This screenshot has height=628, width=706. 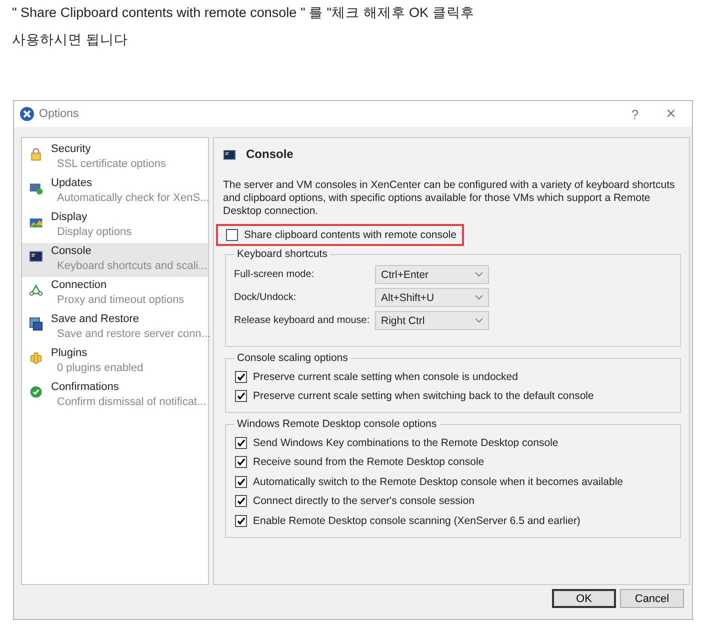 I want to click on dropdown: Alt+Shift+U, so click(x=432, y=297).